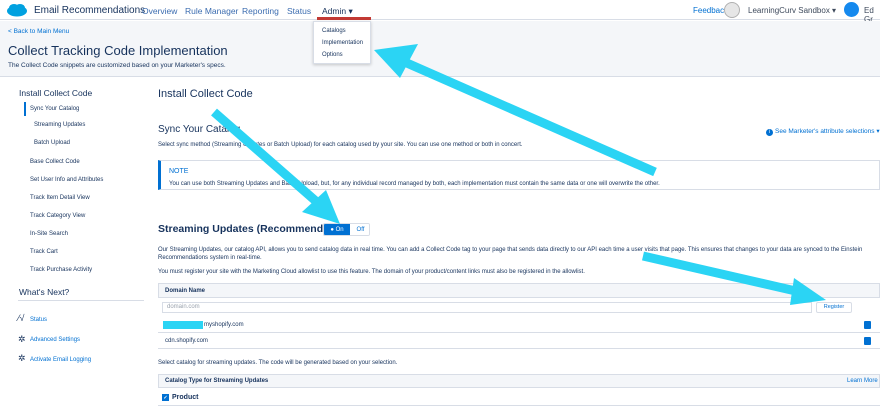 The width and height of the screenshot is (880, 414). I want to click on register-button: Register, so click(834, 307).